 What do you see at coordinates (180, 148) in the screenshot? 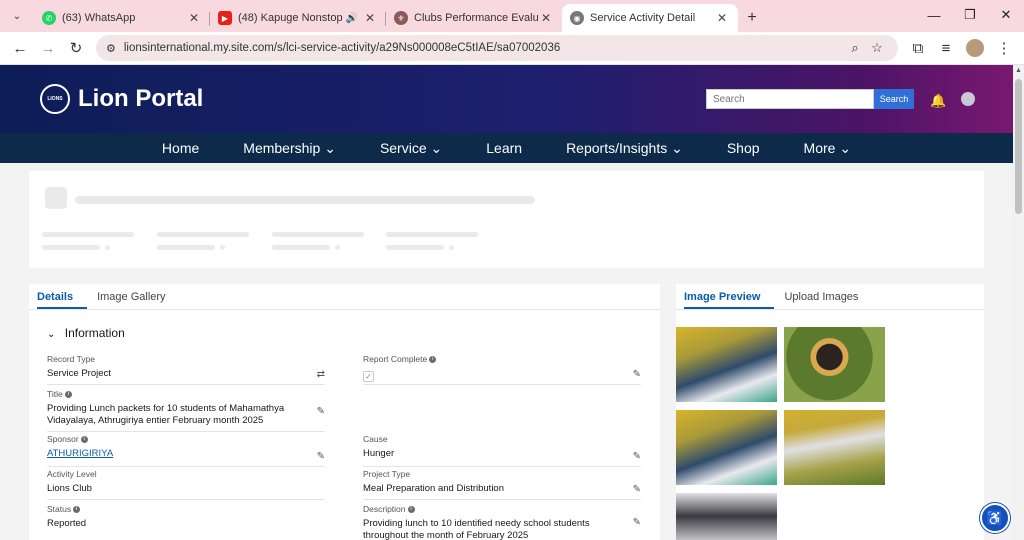
I see `nav-home: Home` at bounding box center [180, 148].